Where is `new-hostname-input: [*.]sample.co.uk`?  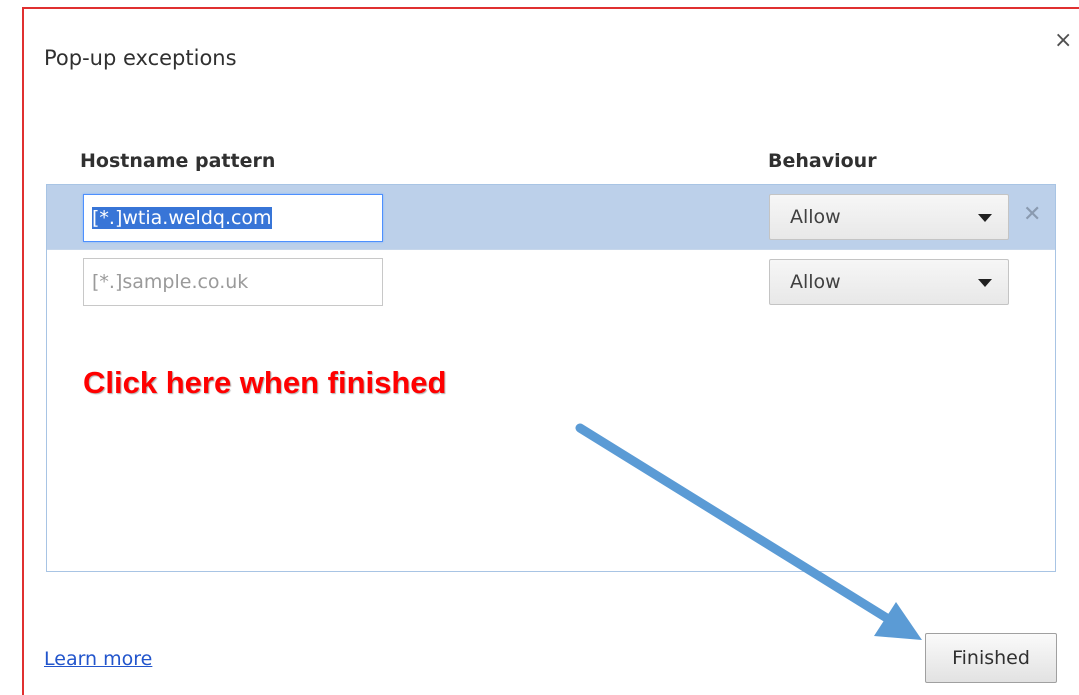 new-hostname-input: [*.]sample.co.uk is located at coordinates (233, 282).